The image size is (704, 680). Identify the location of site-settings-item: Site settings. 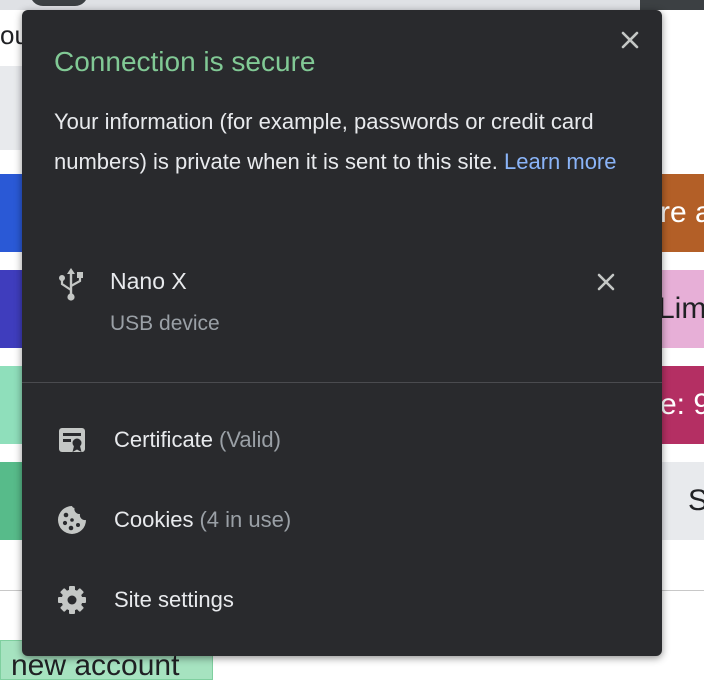
(342, 600).